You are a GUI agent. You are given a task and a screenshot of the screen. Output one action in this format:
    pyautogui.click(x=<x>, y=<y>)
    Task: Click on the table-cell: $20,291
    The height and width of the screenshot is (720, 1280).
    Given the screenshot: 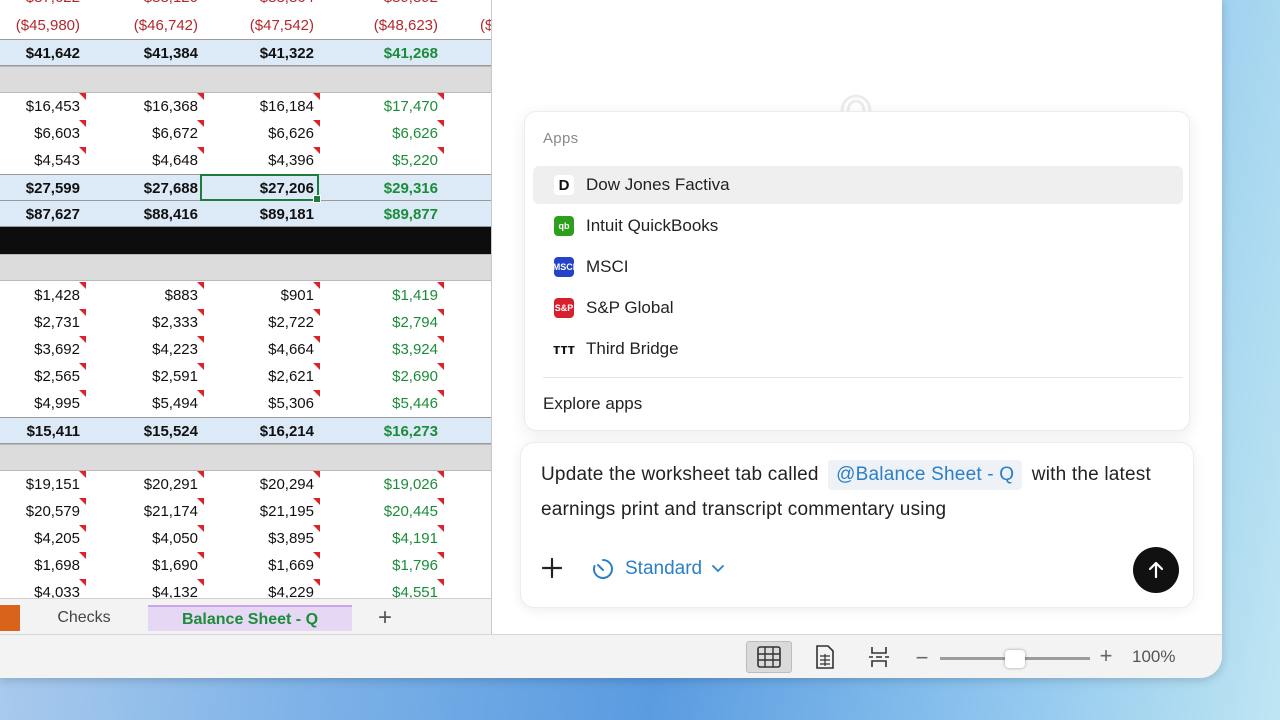 What is the action you would take?
    pyautogui.click(x=162, y=484)
    